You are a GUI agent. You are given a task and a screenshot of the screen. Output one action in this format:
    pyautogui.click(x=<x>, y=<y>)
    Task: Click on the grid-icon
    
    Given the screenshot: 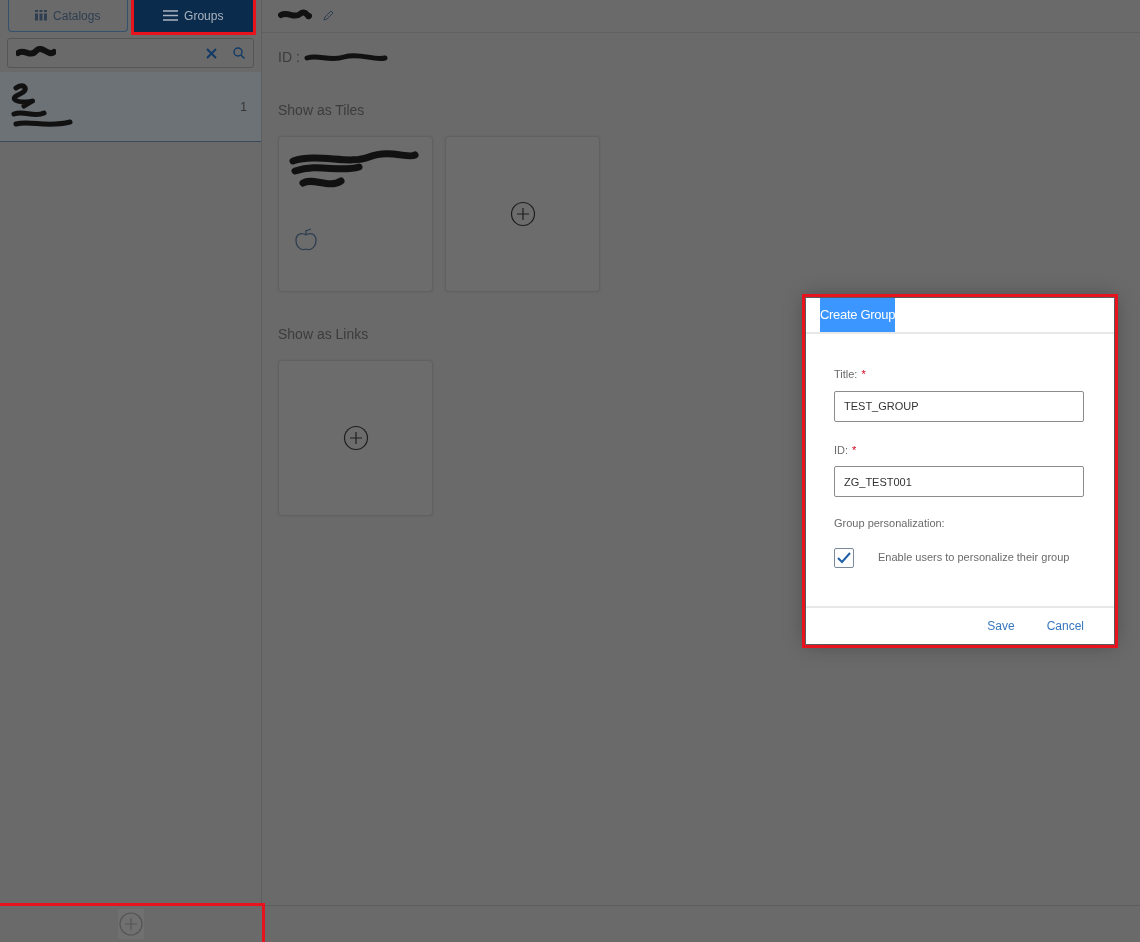 What is the action you would take?
    pyautogui.click(x=41, y=15)
    